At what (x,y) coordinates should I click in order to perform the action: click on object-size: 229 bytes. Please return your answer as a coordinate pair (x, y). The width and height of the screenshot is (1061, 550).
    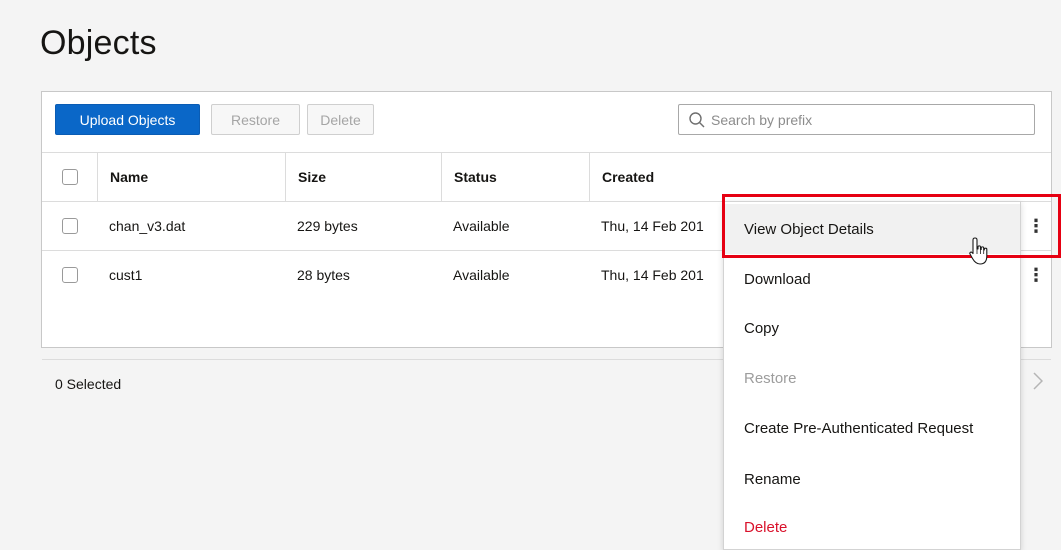
    Looking at the image, I should click on (327, 226).